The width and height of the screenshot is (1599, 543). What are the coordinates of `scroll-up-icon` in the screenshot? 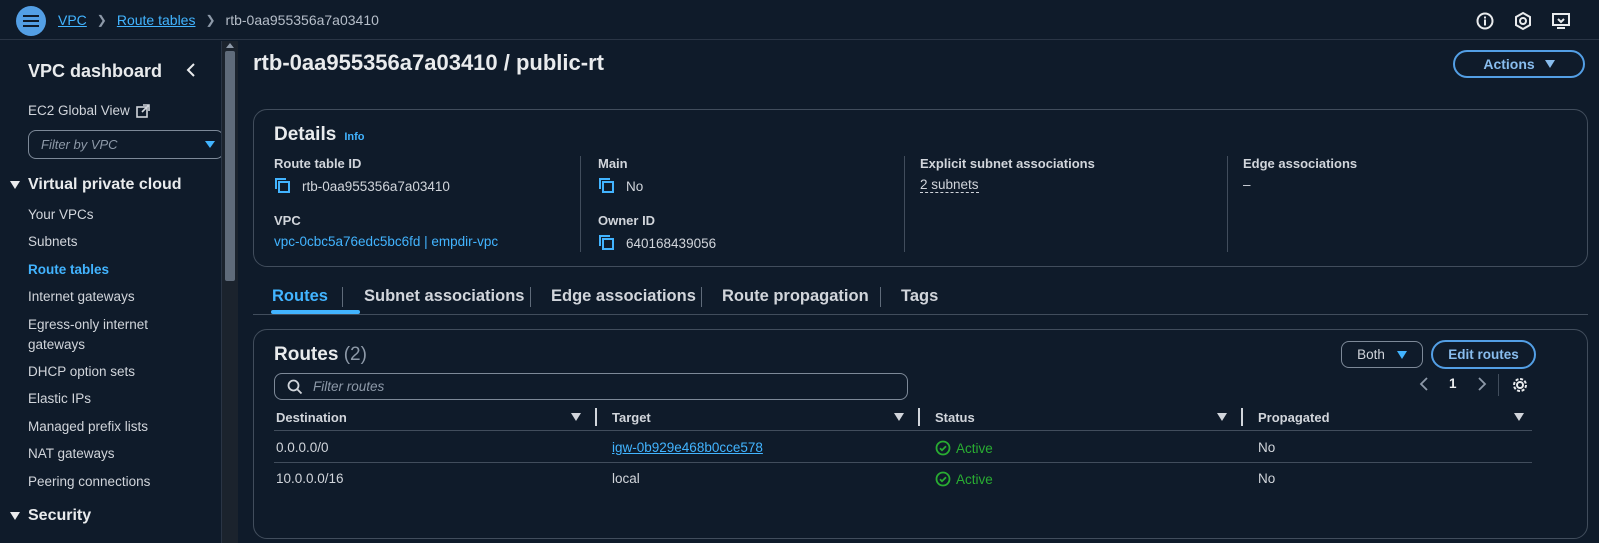 It's located at (230, 45).